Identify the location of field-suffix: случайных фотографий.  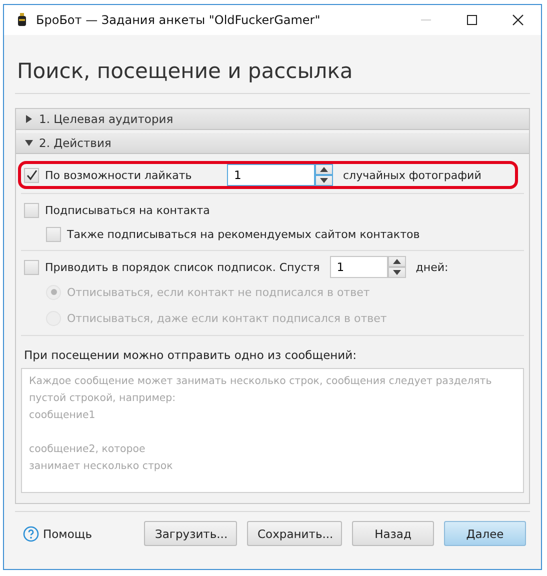
(412, 175).